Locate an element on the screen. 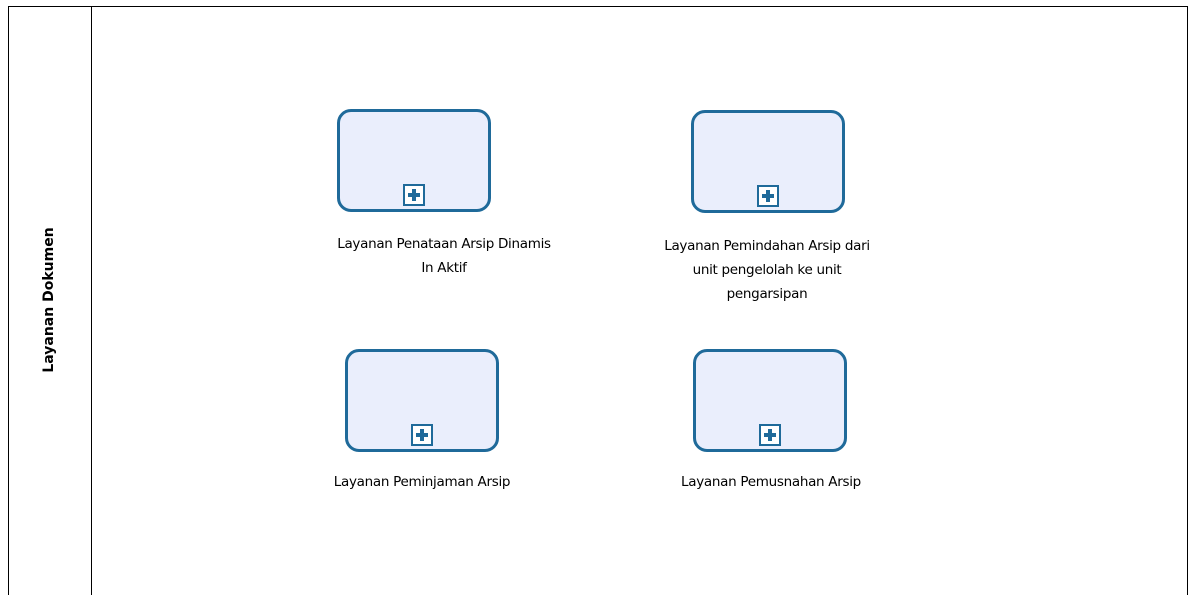 This screenshot has width=1192, height=595. task-penataan-arsip is located at coordinates (414, 160).